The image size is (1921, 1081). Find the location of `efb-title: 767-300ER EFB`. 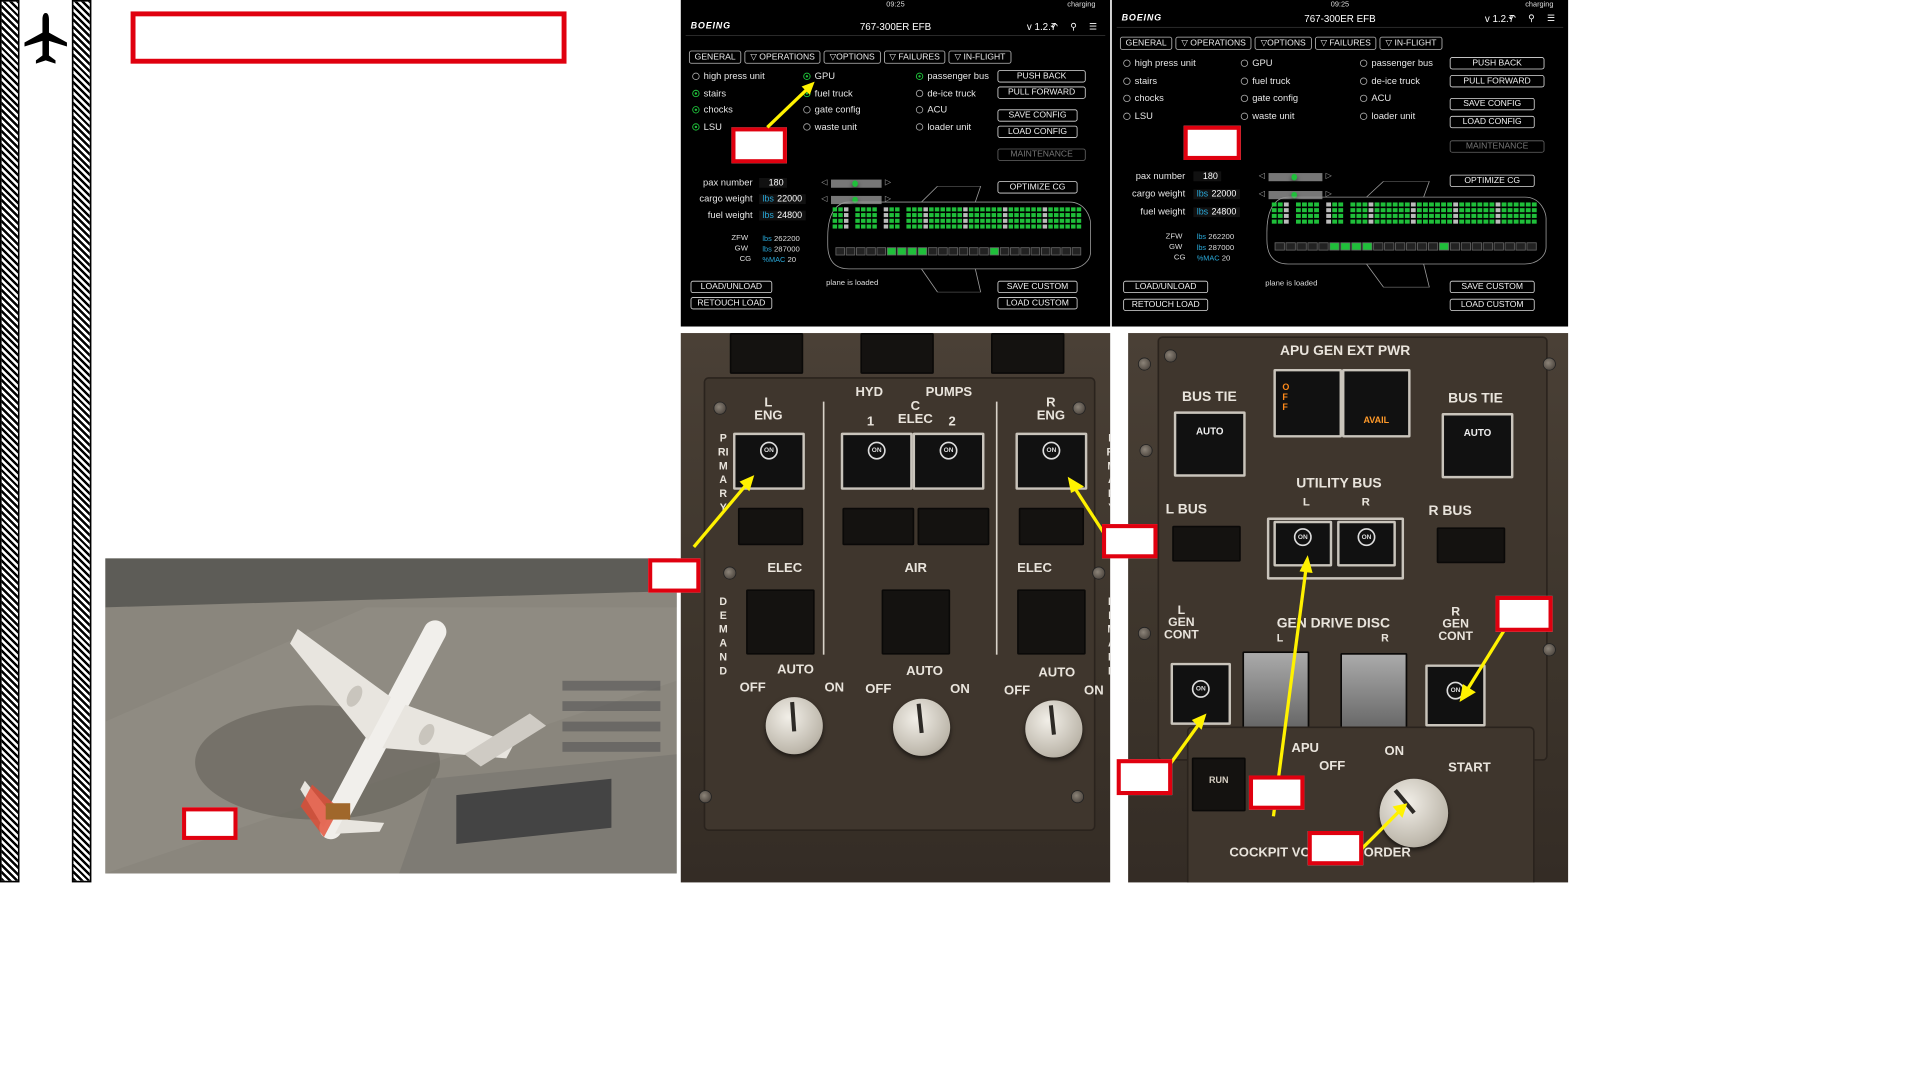

efb-title: 767-300ER EFB is located at coordinates (895, 27).